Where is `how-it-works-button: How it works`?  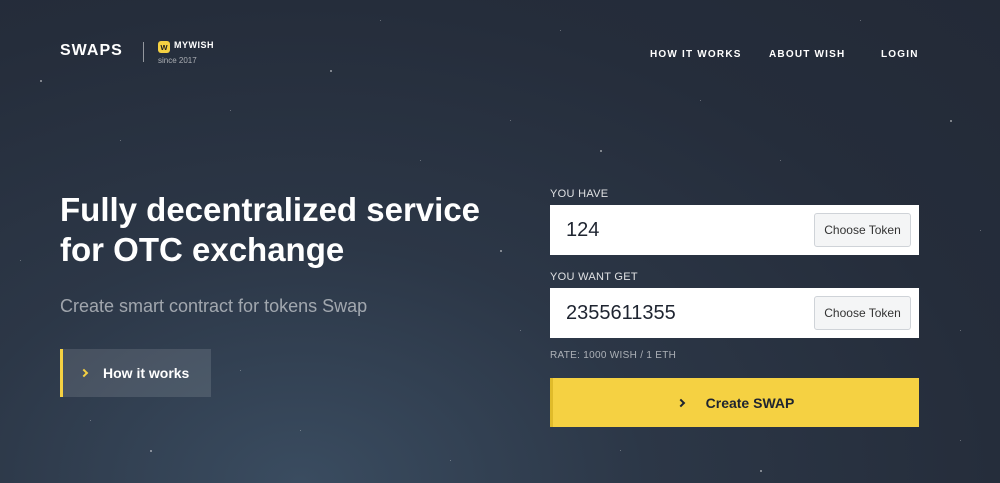 how-it-works-button: How it works is located at coordinates (135, 373).